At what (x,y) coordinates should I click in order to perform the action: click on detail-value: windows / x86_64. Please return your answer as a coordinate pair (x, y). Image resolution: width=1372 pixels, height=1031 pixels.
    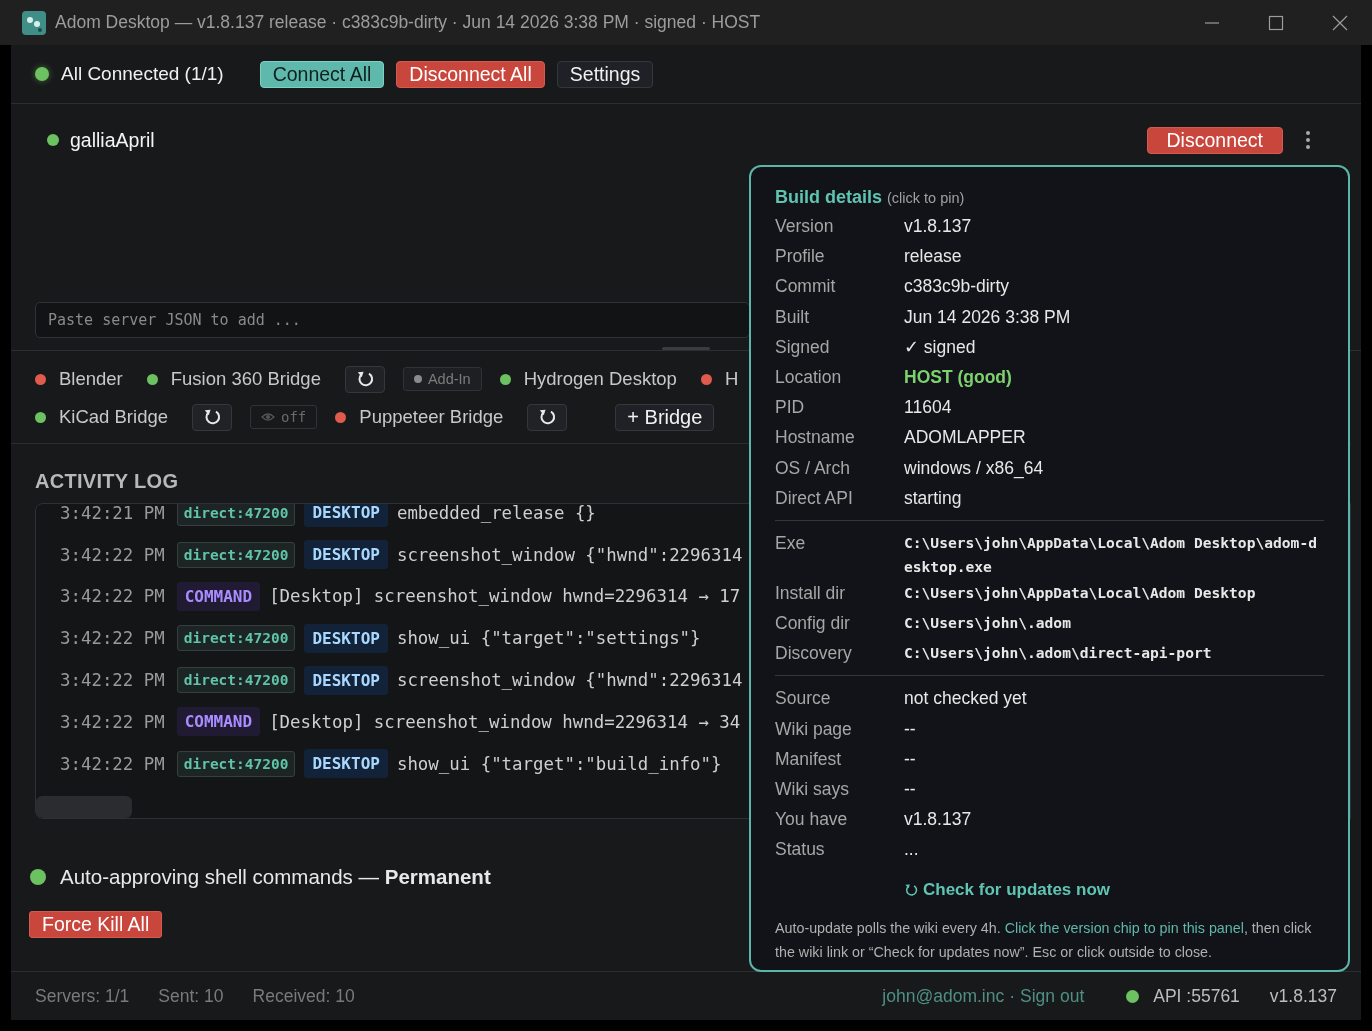
    Looking at the image, I should click on (974, 467).